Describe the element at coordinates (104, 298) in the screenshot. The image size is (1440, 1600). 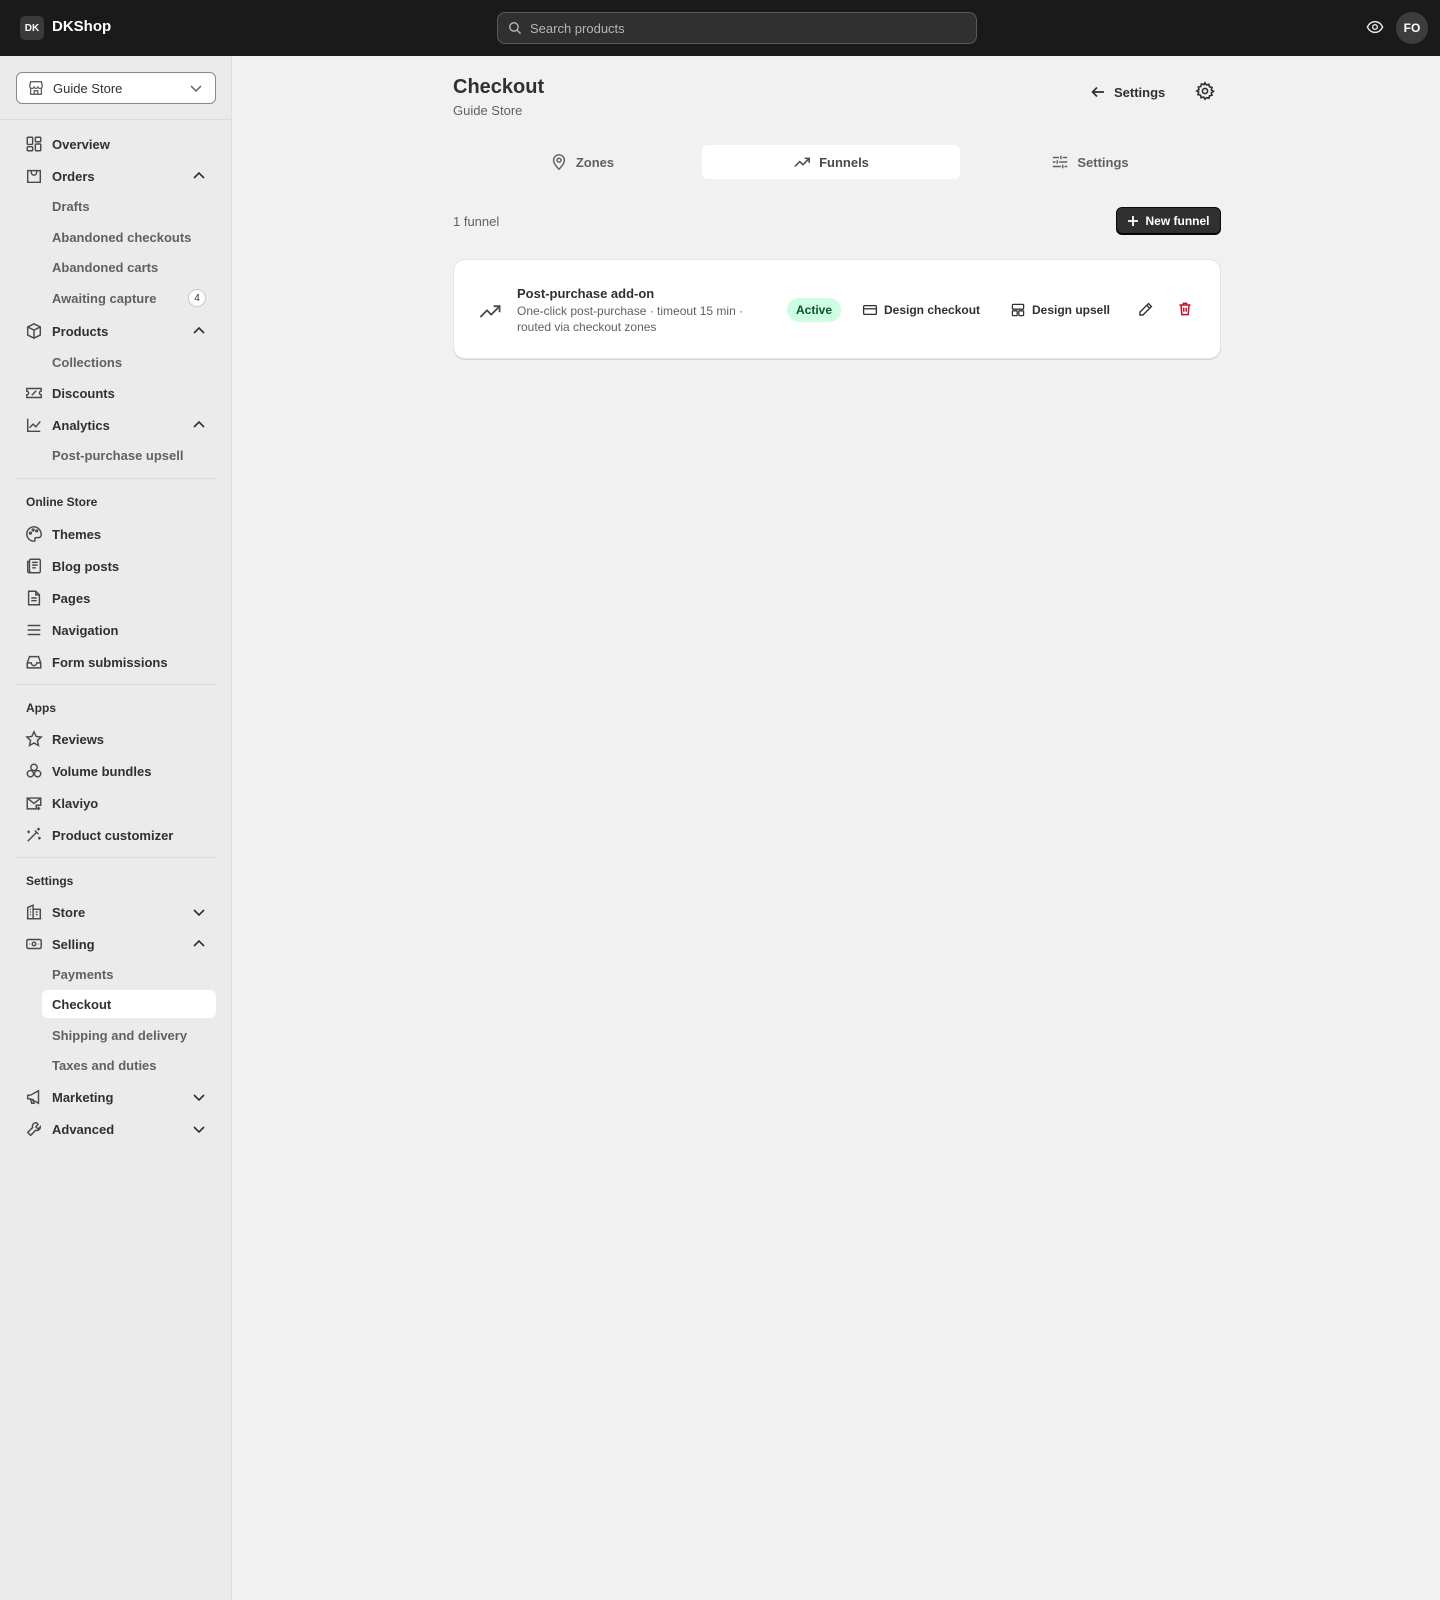
I see `sidebar-item-label: Awaiting capture` at that location.